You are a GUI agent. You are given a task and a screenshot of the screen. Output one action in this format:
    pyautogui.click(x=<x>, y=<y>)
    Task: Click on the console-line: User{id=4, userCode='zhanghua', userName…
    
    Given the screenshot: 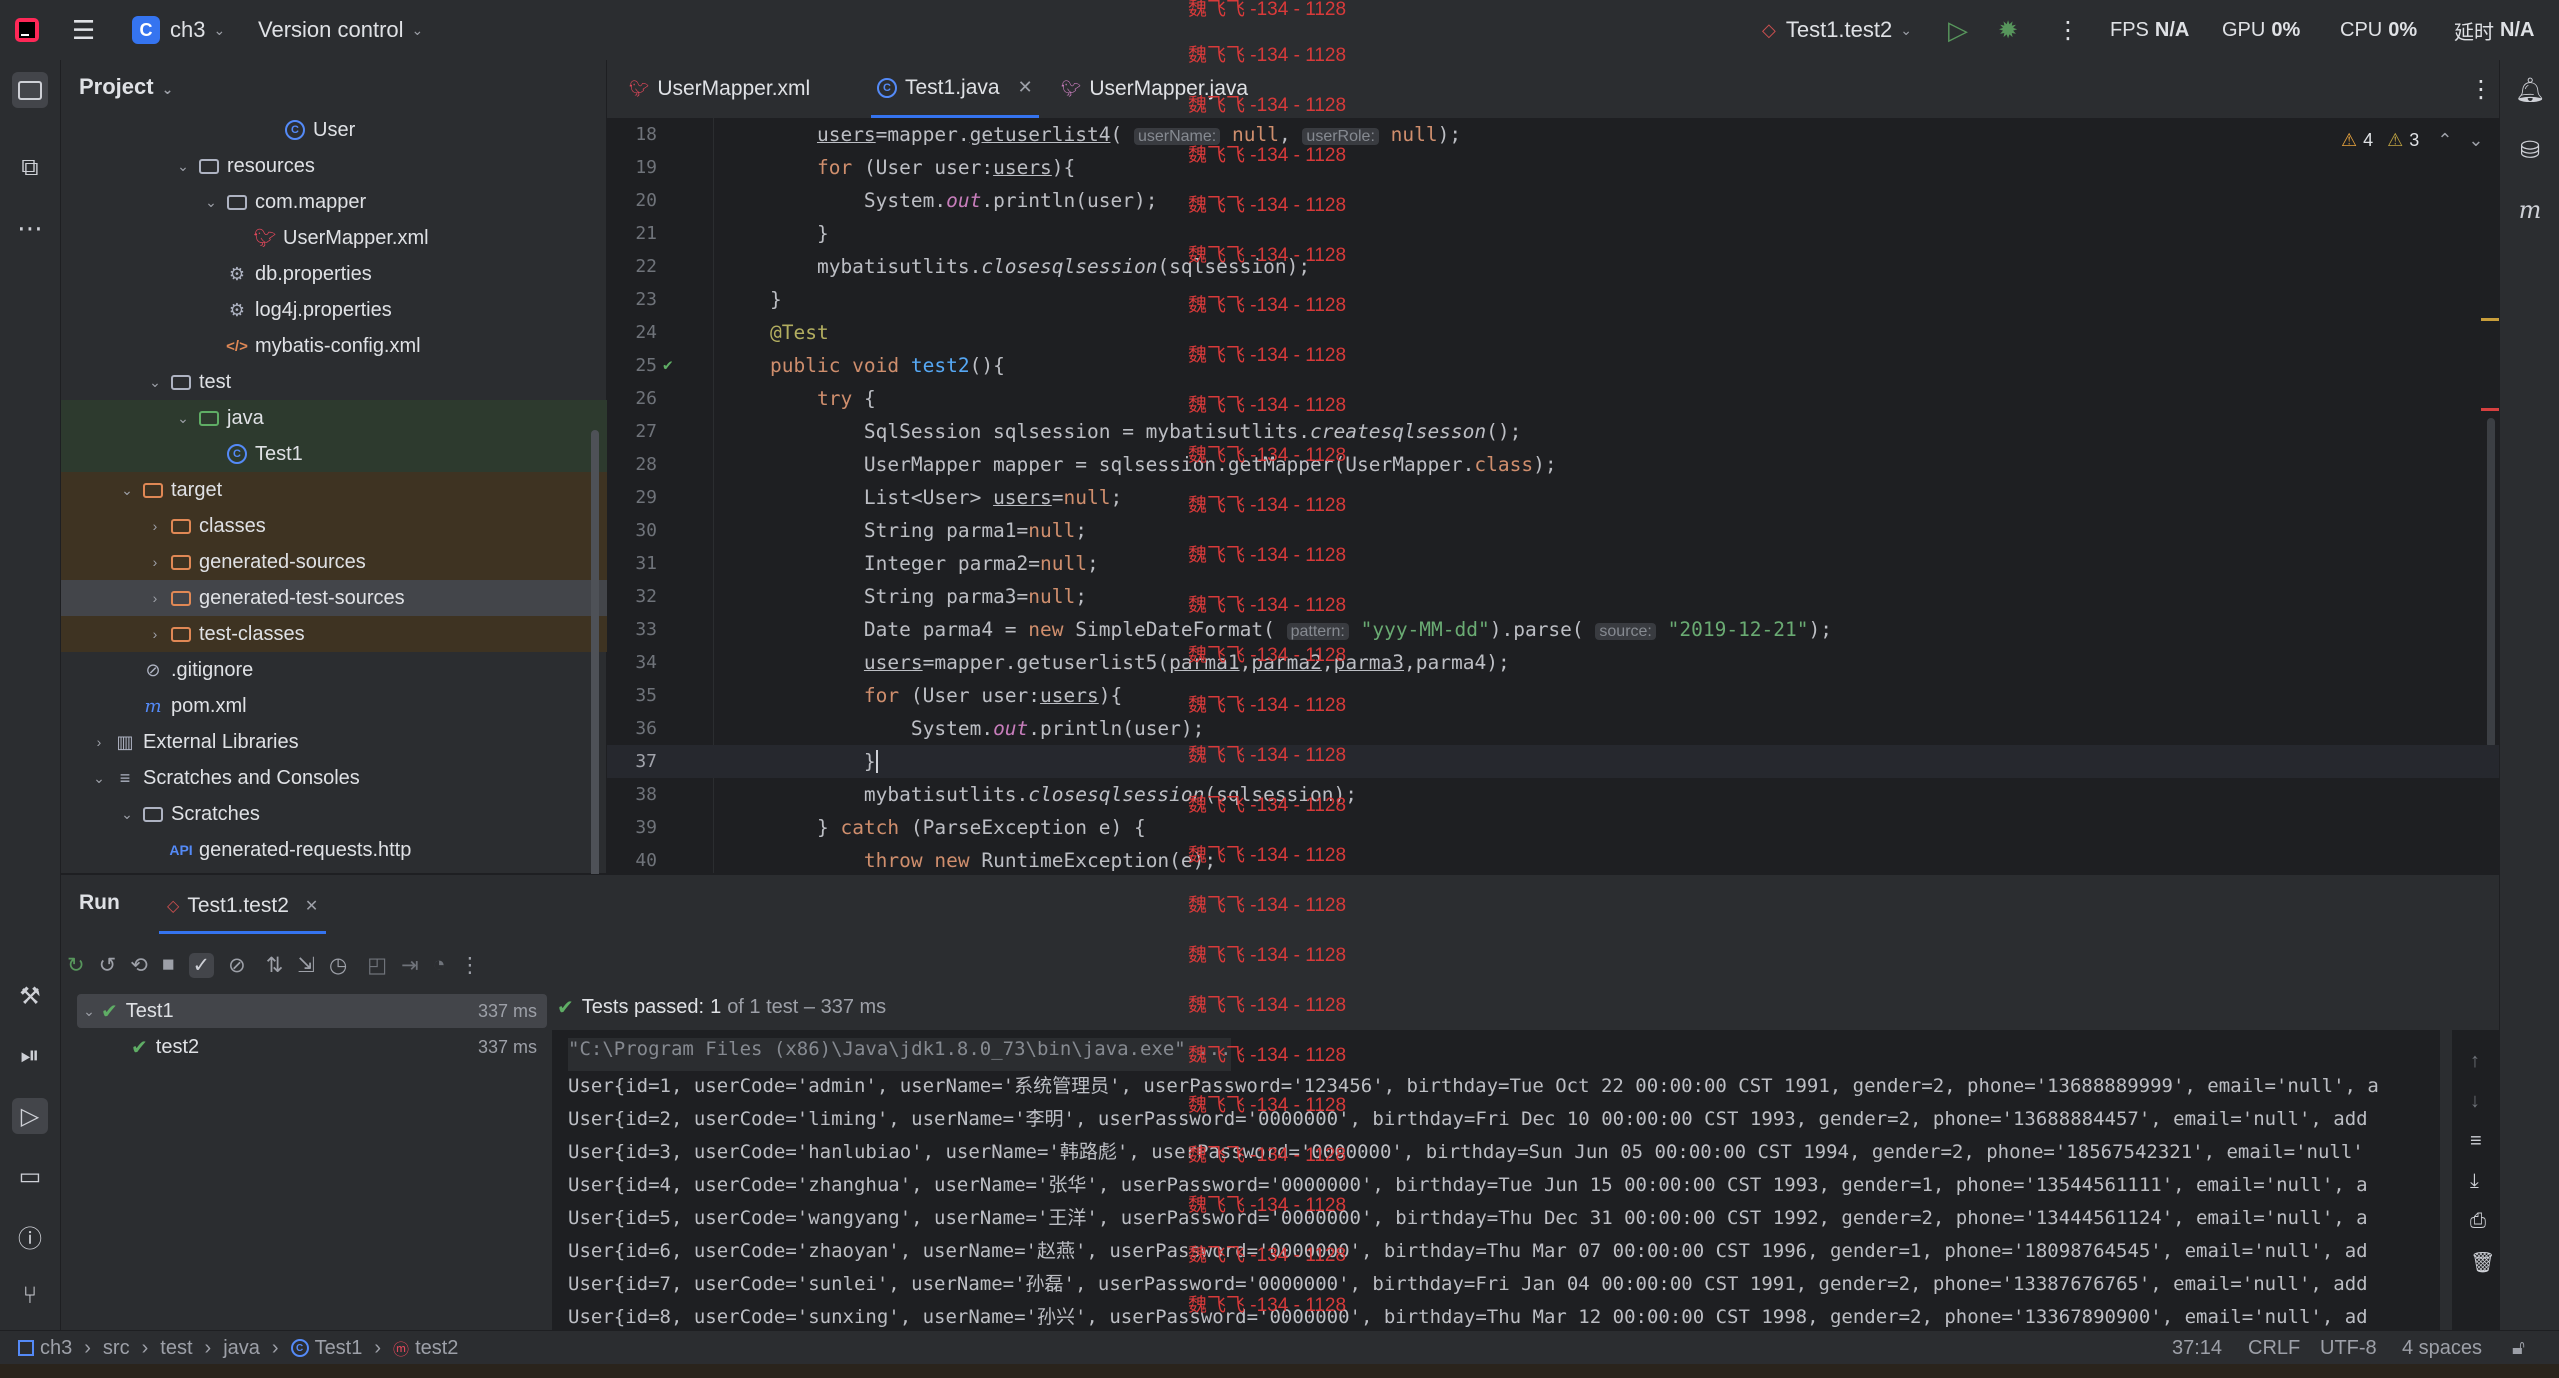 What is the action you would take?
    pyautogui.click(x=1468, y=1185)
    